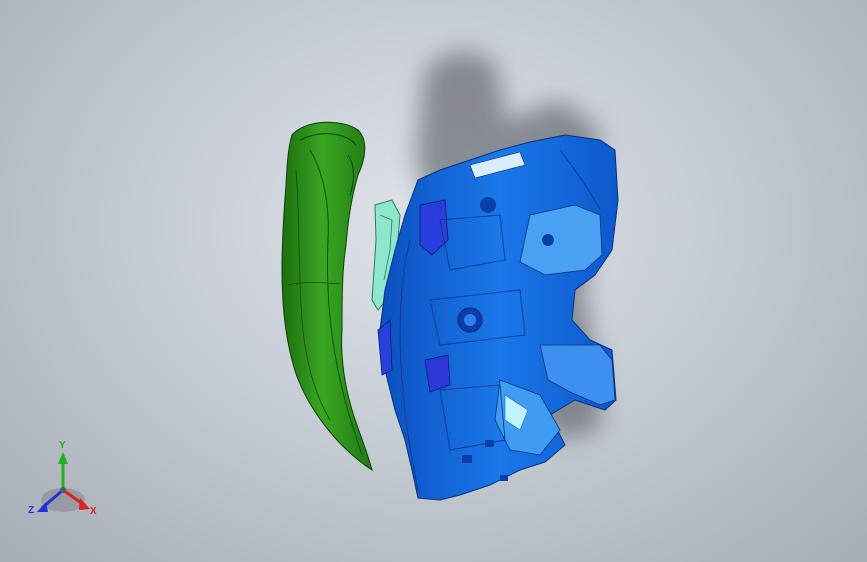 This screenshot has height=562, width=867. What do you see at coordinates (63, 490) in the screenshot?
I see `triad-origin` at bounding box center [63, 490].